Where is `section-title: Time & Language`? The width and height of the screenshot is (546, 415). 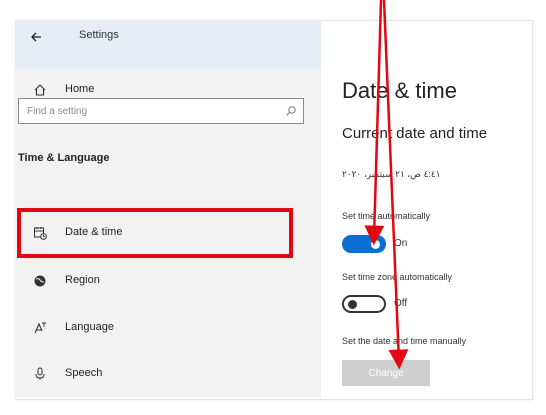 section-title: Time & Language is located at coordinates (64, 158).